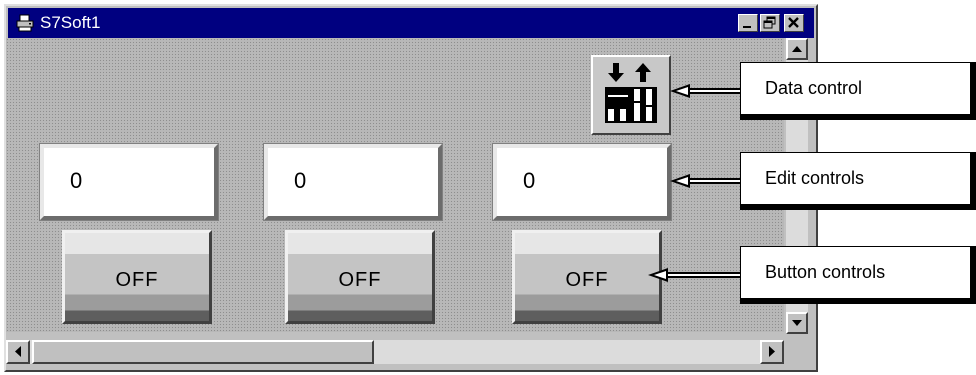  I want to click on arrow-edit-controls, so click(705, 181).